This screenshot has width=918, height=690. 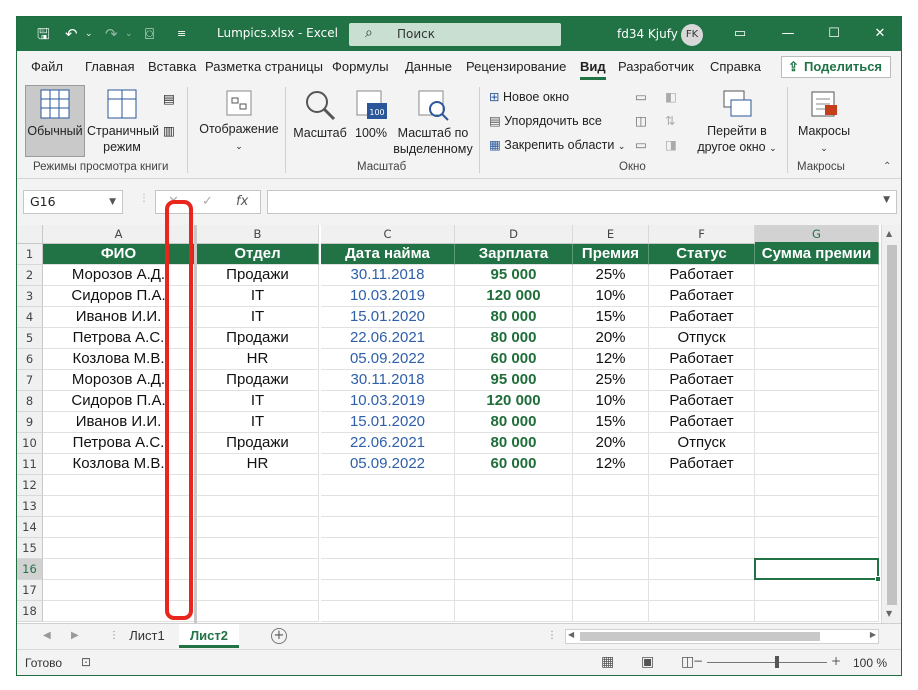 I want to click on table-cell: HR, so click(x=258, y=464).